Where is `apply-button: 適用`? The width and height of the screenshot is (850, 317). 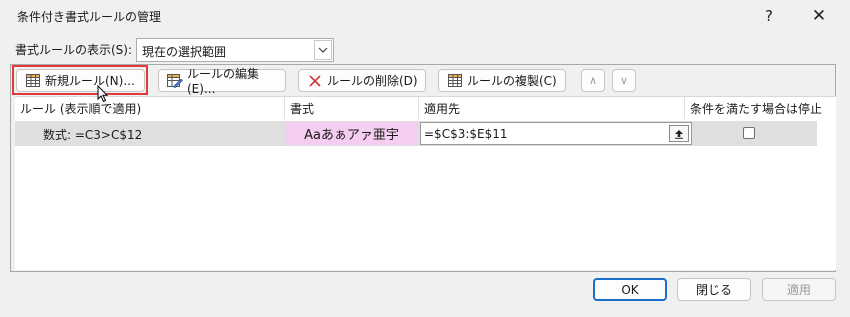 apply-button: 適用 is located at coordinates (799, 289).